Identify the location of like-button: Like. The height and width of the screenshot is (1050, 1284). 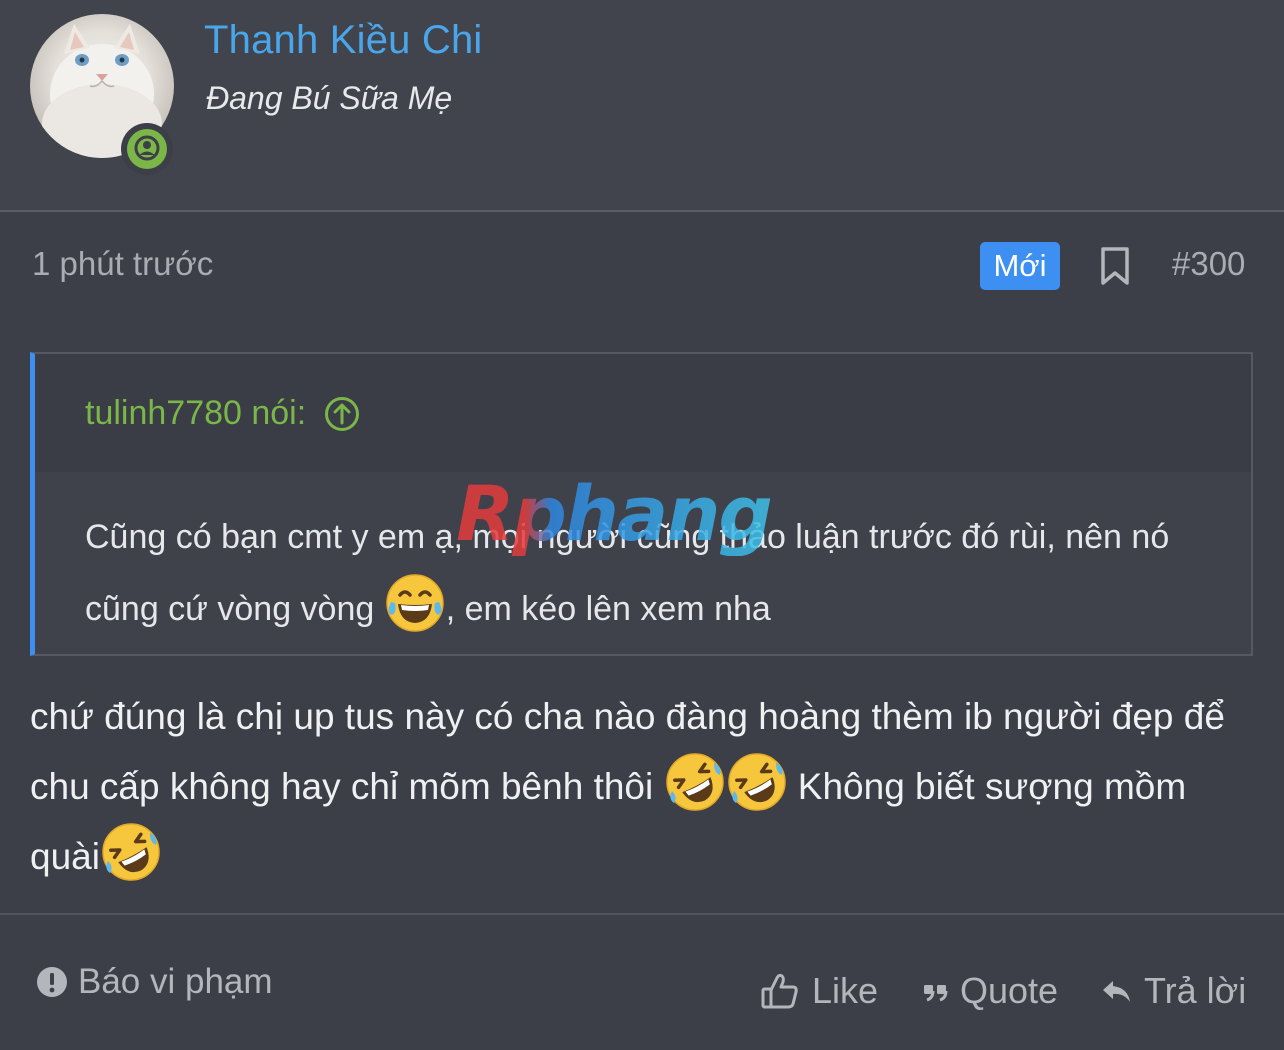
(819, 991).